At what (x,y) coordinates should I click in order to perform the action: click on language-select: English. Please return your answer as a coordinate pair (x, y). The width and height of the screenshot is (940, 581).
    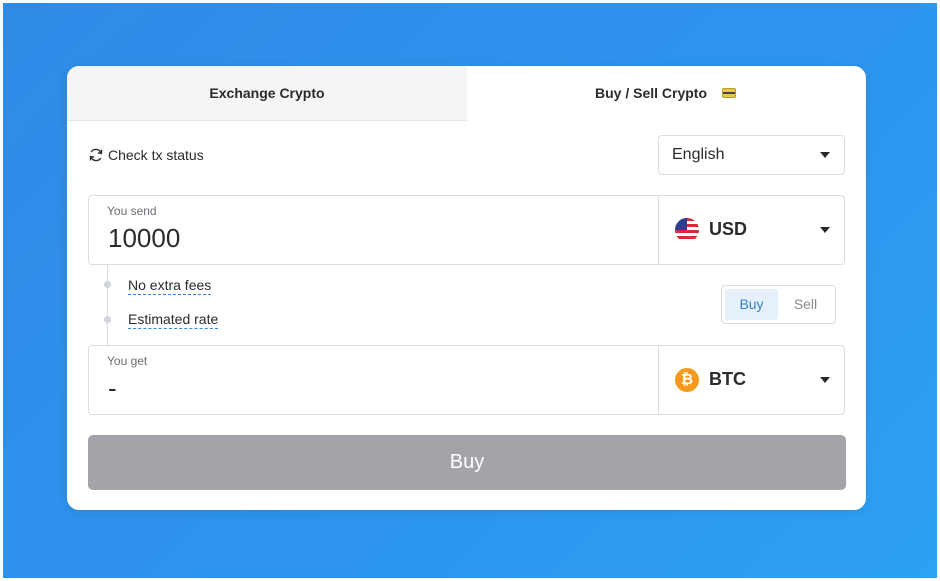
    Looking at the image, I should click on (751, 155).